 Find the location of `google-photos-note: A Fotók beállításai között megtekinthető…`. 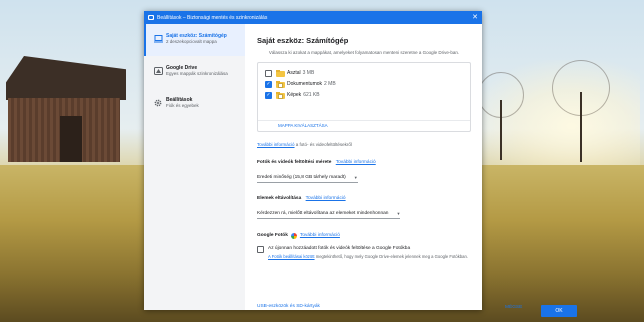

google-photos-note: A Fotók beállításai között megtekinthető… is located at coordinates (368, 256).